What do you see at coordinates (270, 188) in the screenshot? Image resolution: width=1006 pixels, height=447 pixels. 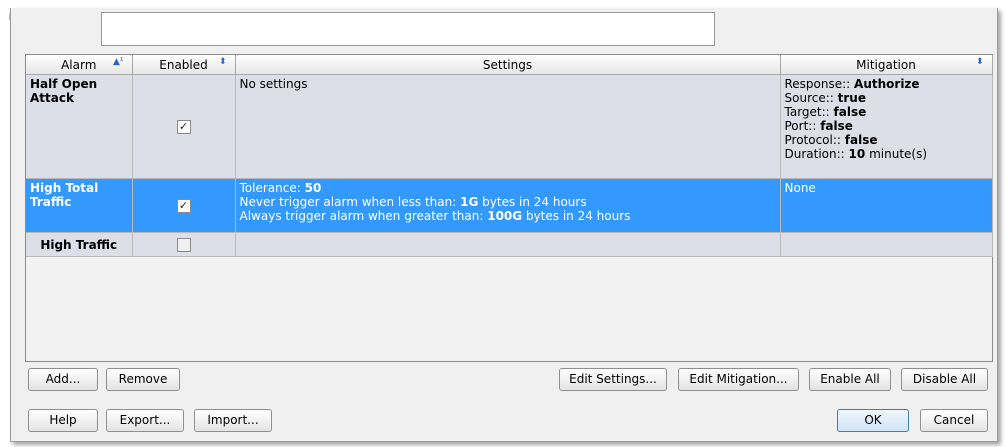 I see `settings-label: Tolerance:` at bounding box center [270, 188].